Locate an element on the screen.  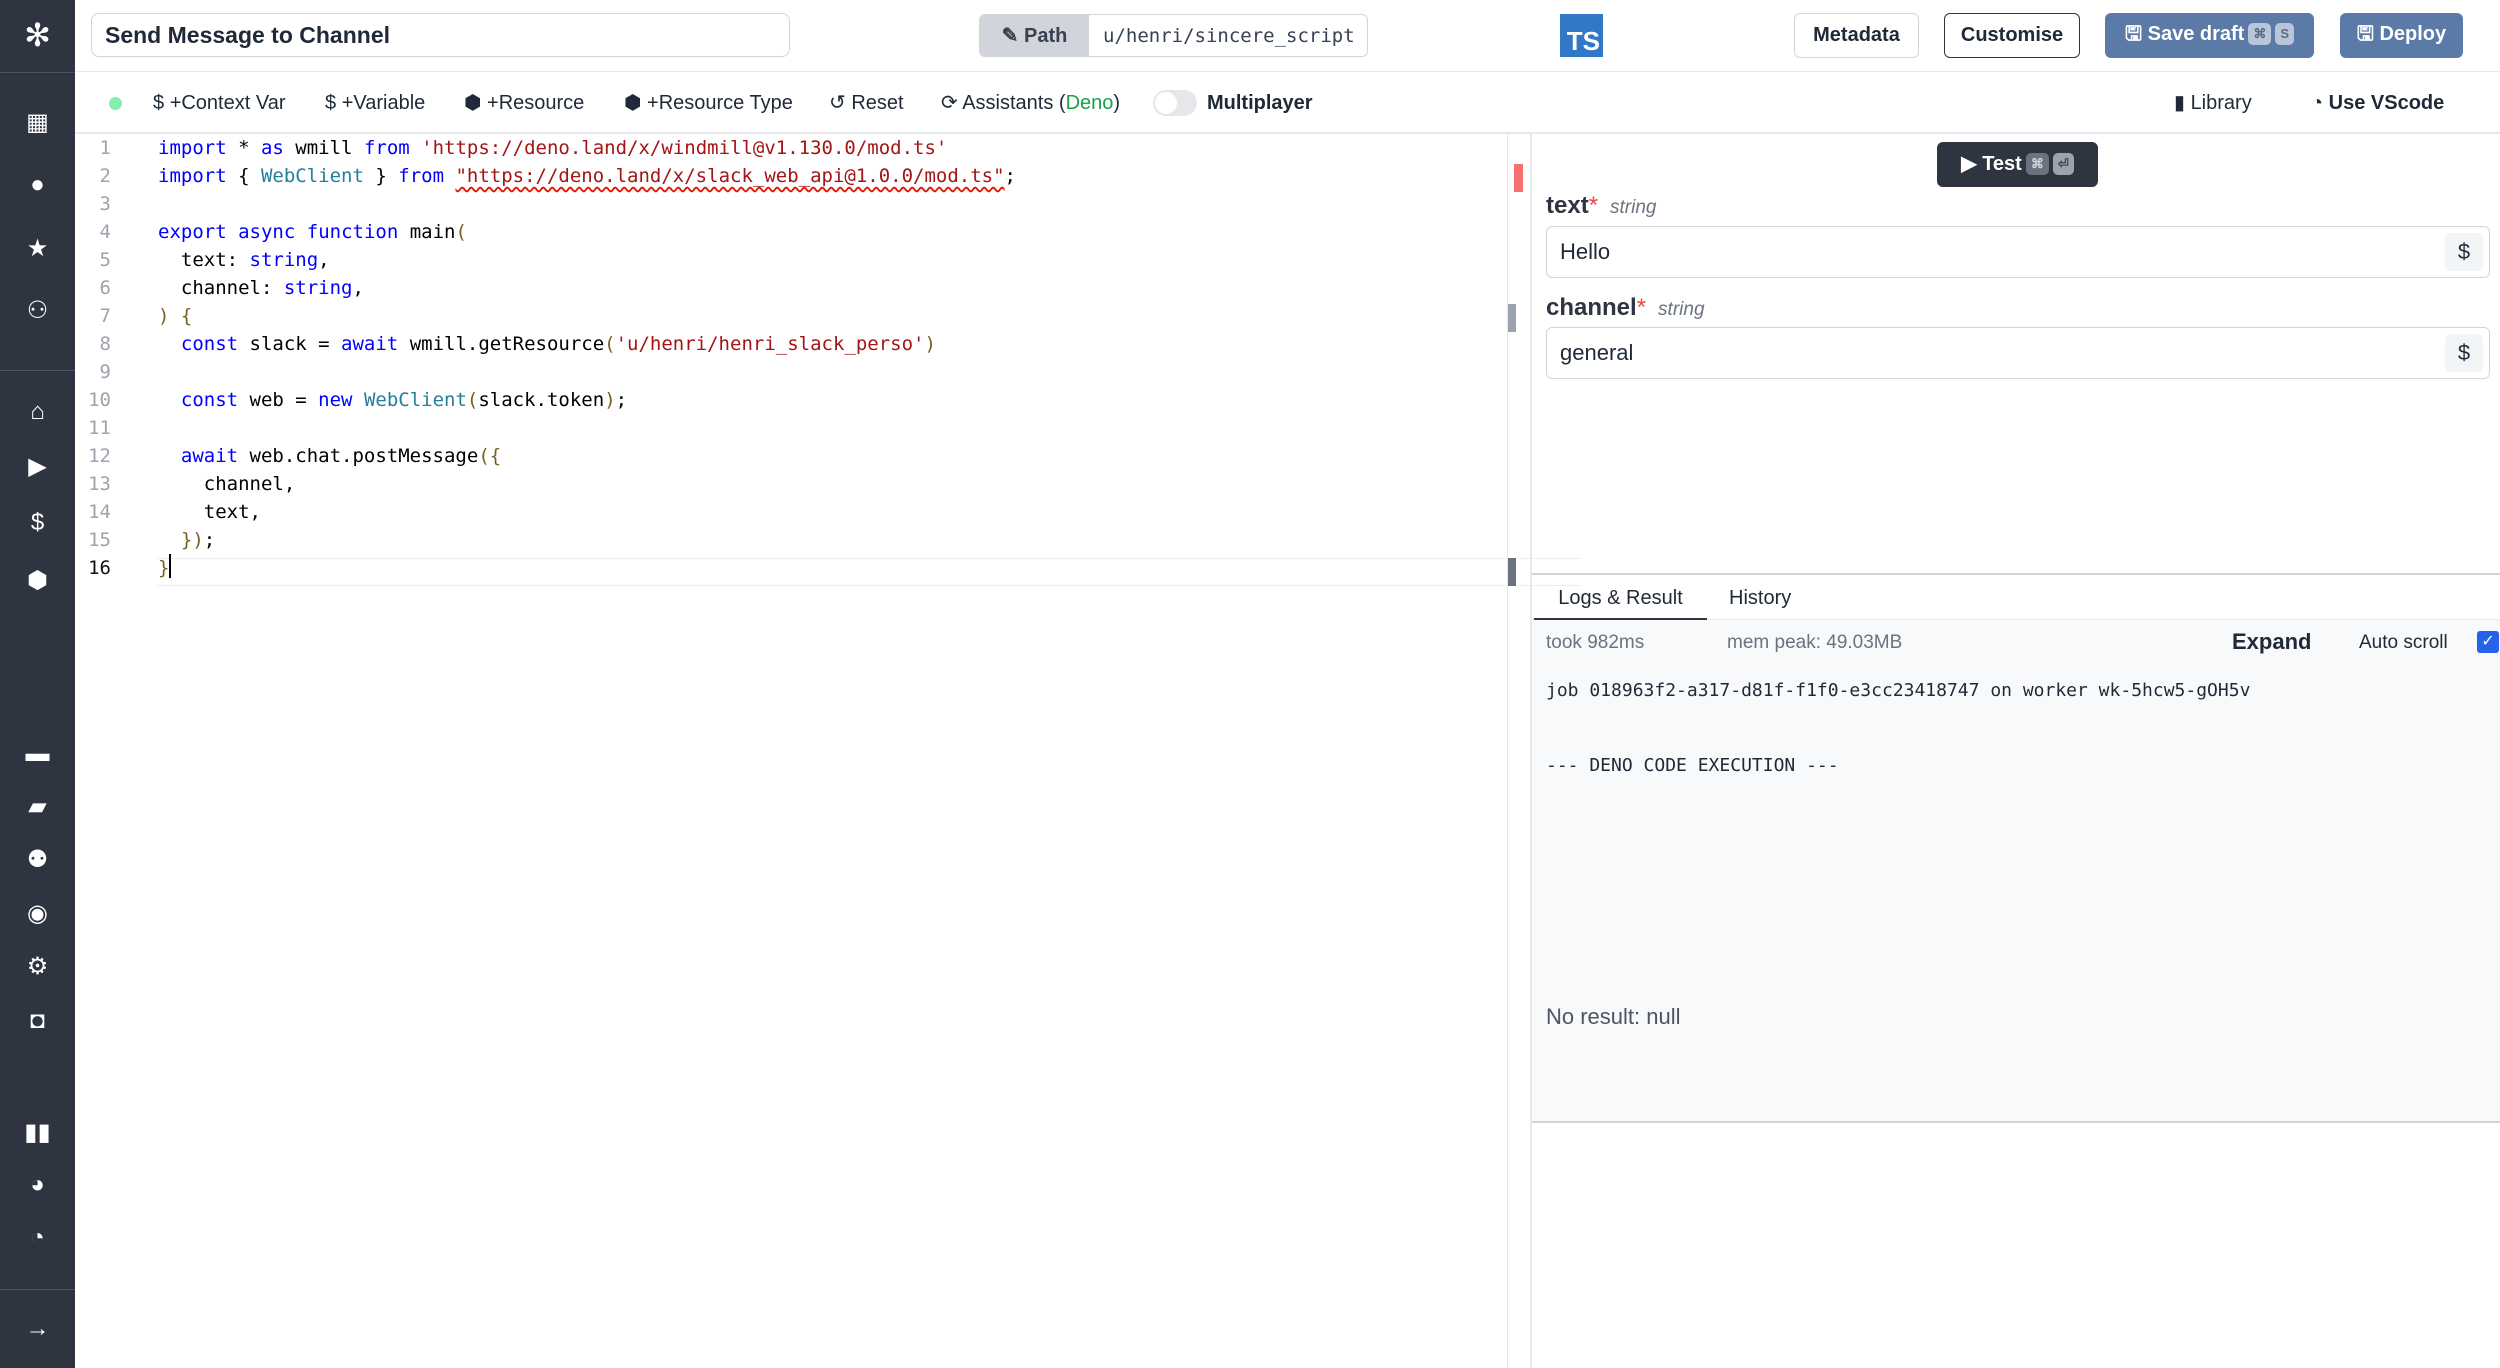
path-field: ✎ Path u/henri/sincere_script is located at coordinates (1173, 35).